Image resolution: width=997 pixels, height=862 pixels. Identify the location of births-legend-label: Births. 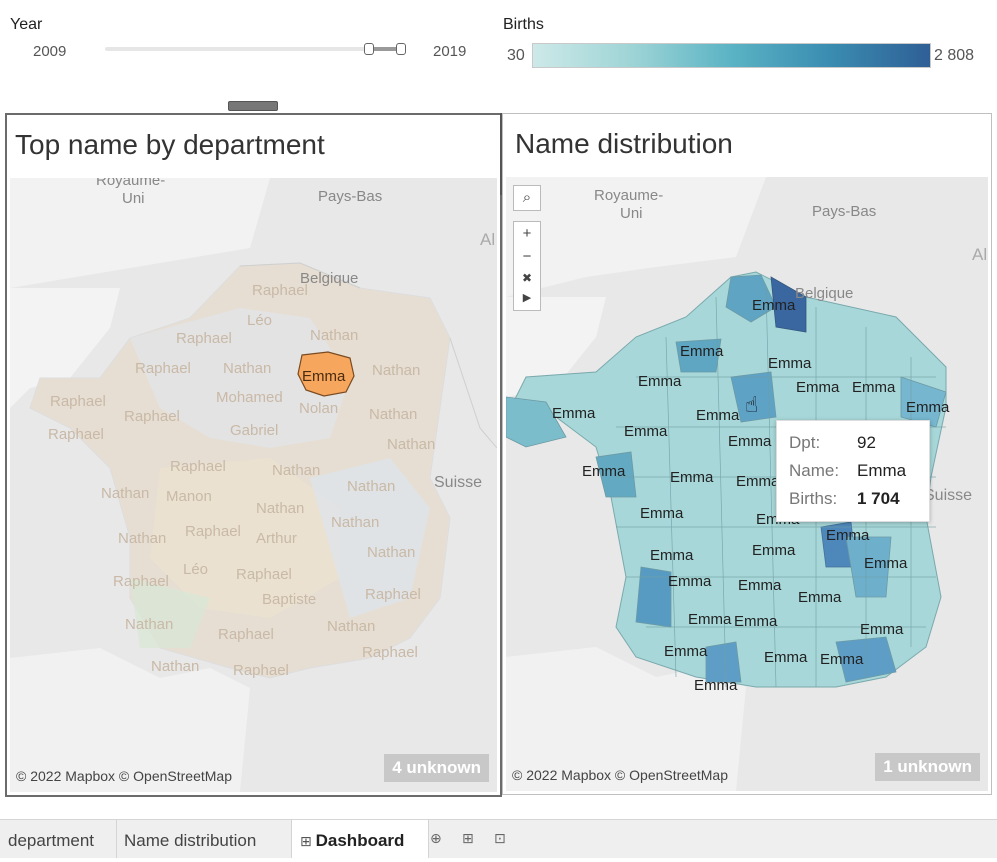
(523, 24).